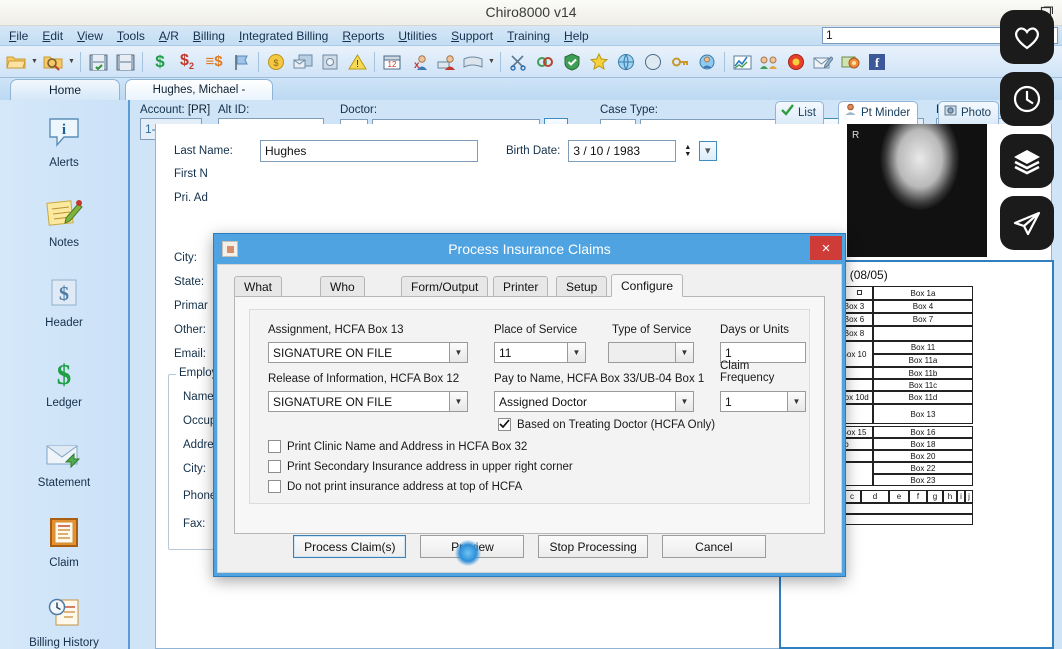  I want to click on group-icon, so click(769, 62).